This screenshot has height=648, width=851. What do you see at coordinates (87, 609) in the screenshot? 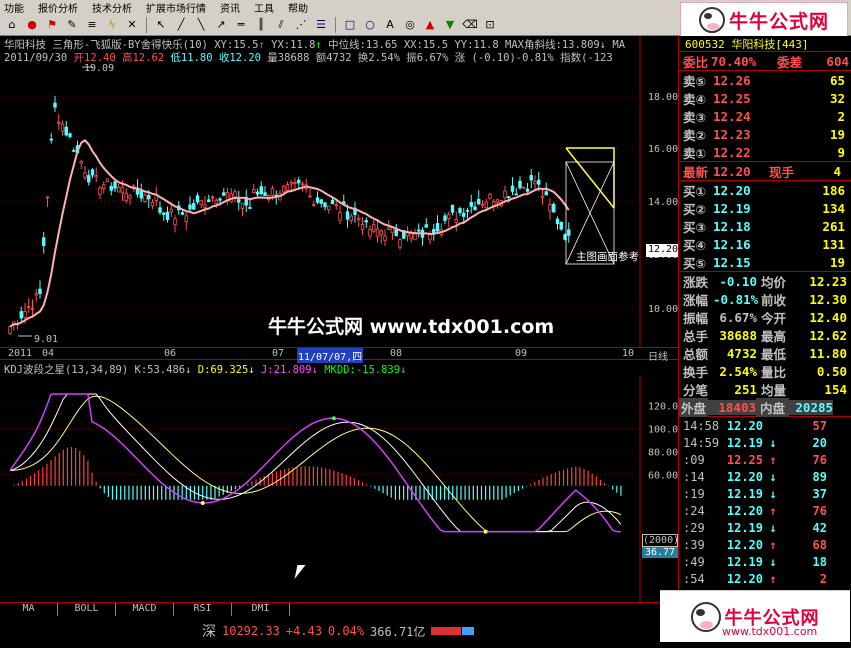
I see `tab-boll: BOLL` at bounding box center [87, 609].